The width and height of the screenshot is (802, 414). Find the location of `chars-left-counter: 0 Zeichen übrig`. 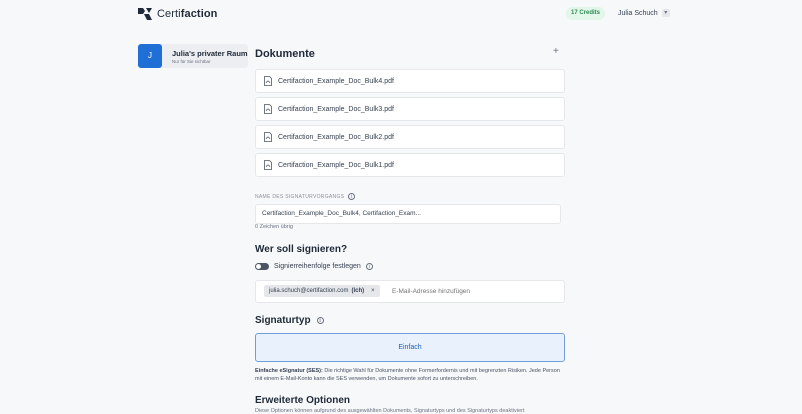

chars-left-counter: 0 Zeichen übrig is located at coordinates (274, 227).